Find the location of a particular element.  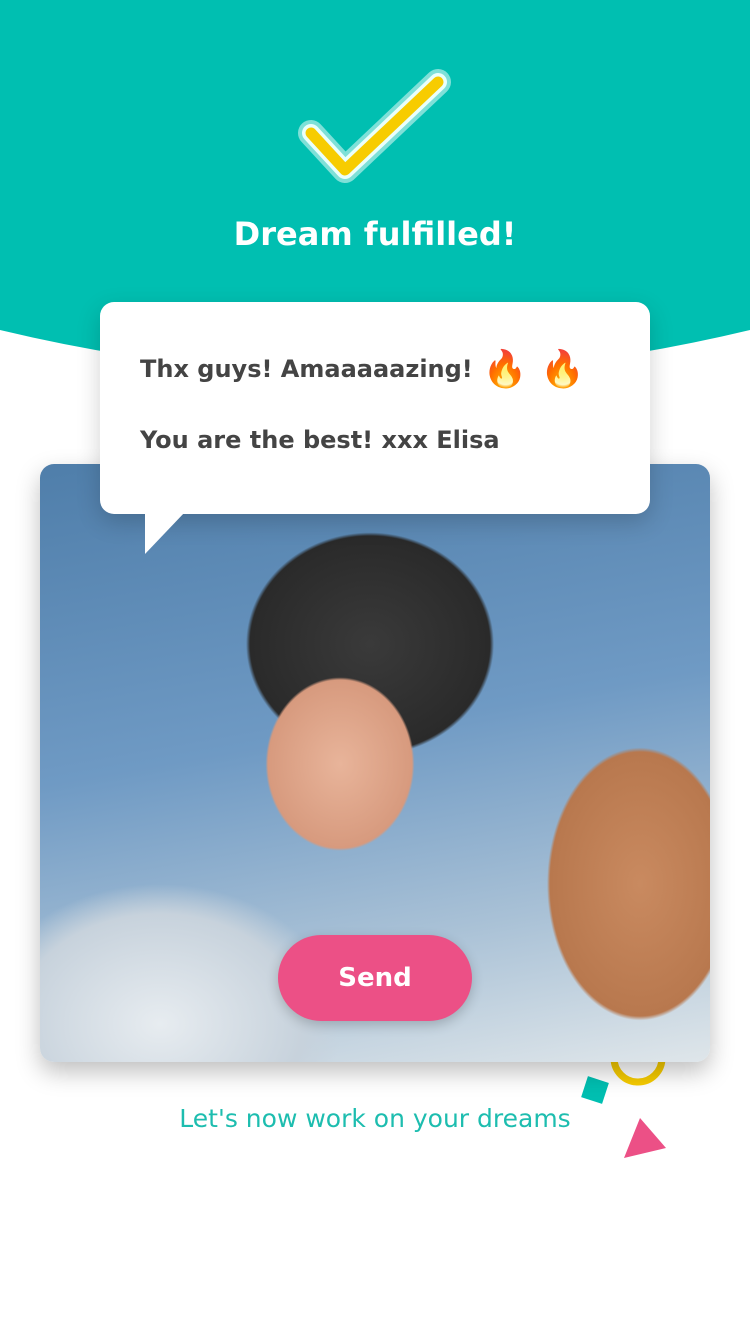

square-shape is located at coordinates (595, 1090).